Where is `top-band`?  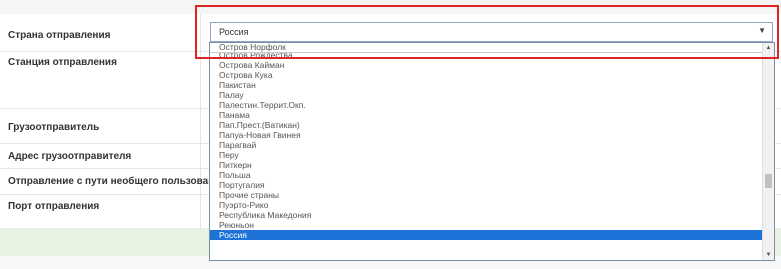
top-band is located at coordinates (390, 7).